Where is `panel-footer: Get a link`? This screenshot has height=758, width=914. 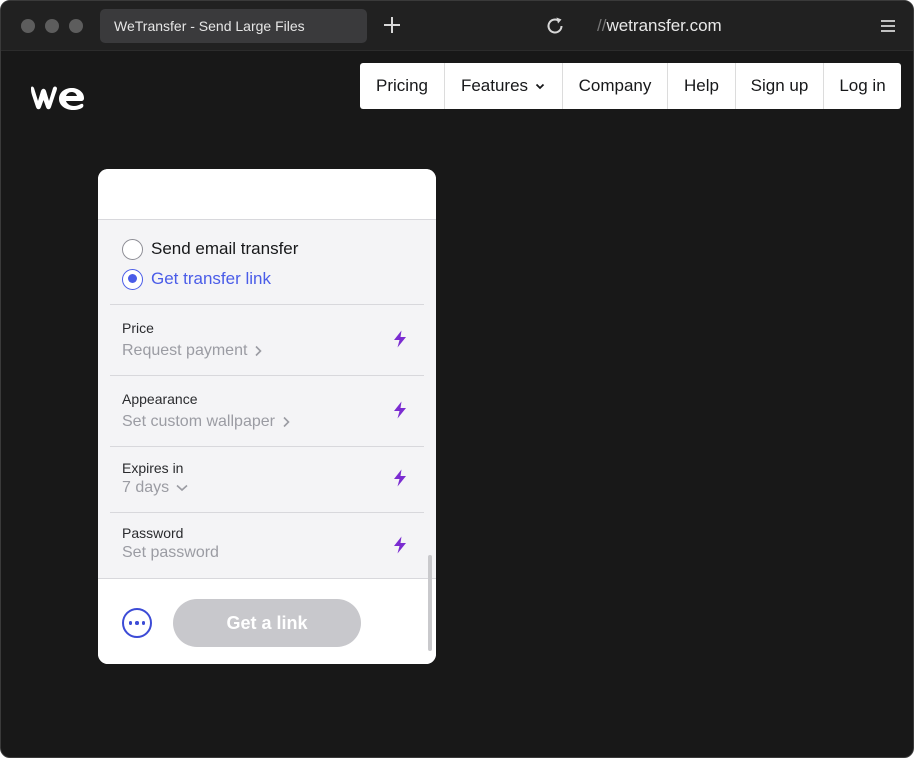 panel-footer: Get a link is located at coordinates (267, 621).